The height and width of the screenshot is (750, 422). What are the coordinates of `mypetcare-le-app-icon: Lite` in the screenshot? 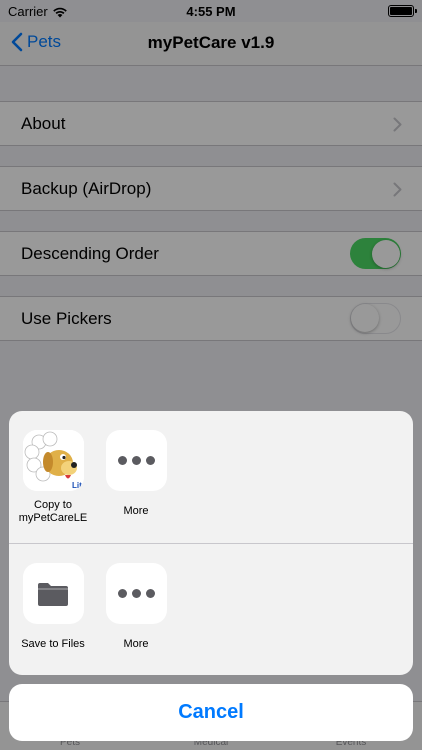 It's located at (53, 460).